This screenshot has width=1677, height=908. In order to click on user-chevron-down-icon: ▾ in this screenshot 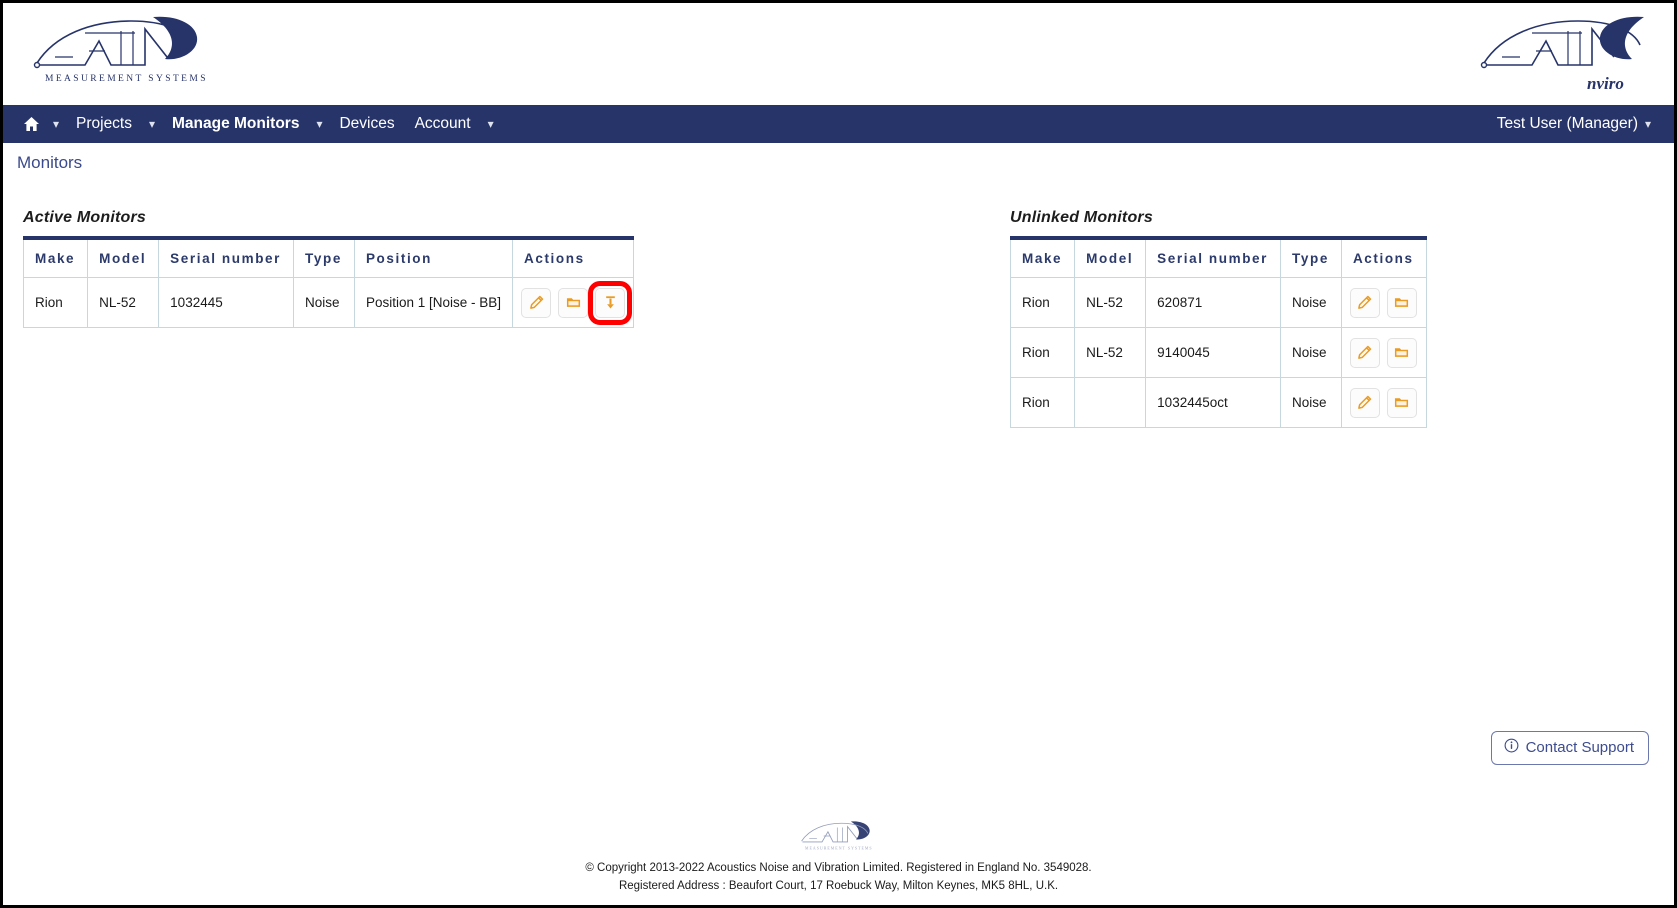, I will do `click(1648, 124)`.